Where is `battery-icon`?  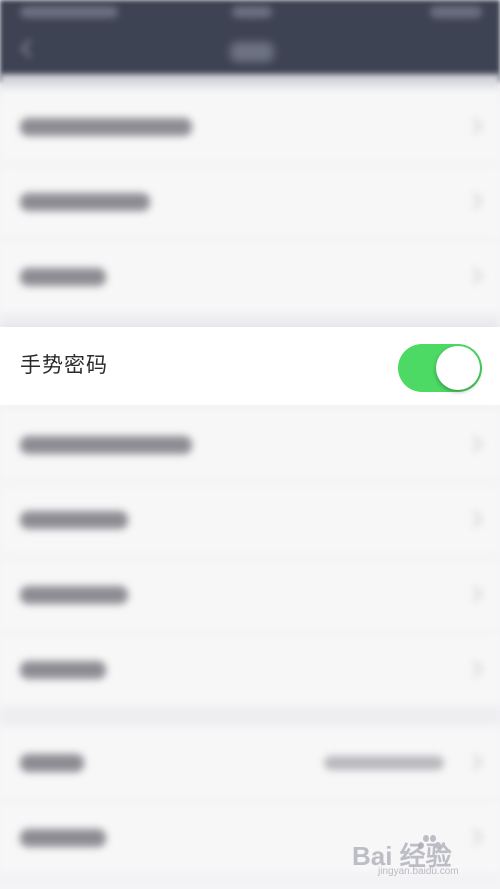
battery-icon is located at coordinates (456, 12).